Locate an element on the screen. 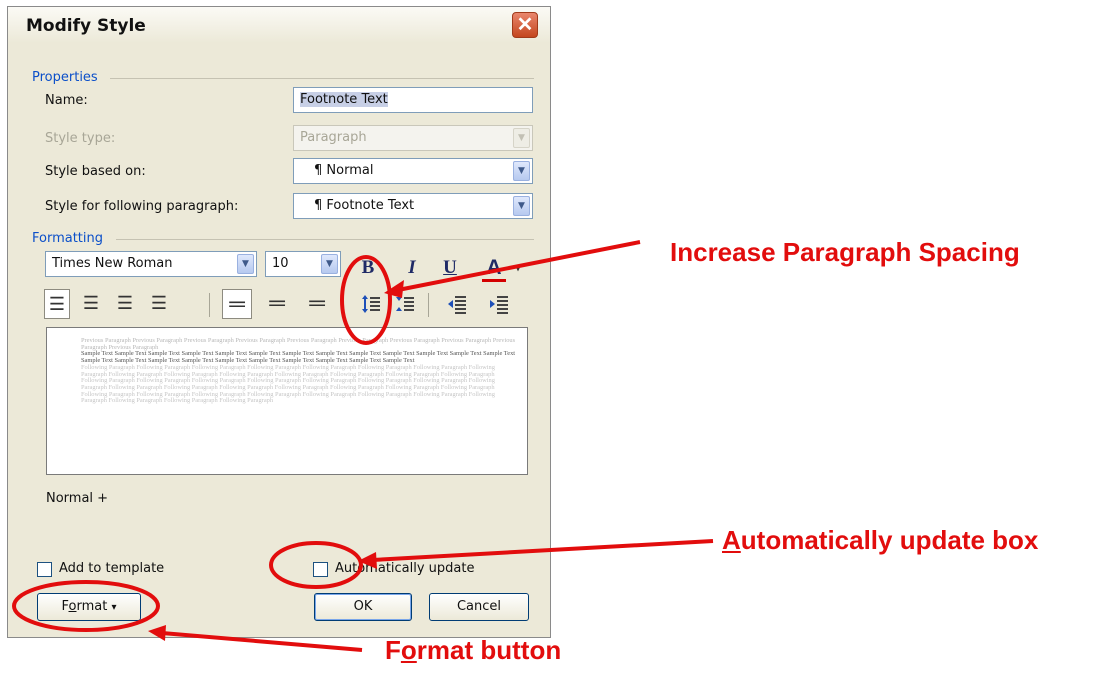 This screenshot has height=679, width=1115. auto-update-highlight-ellipse is located at coordinates (316, 565).